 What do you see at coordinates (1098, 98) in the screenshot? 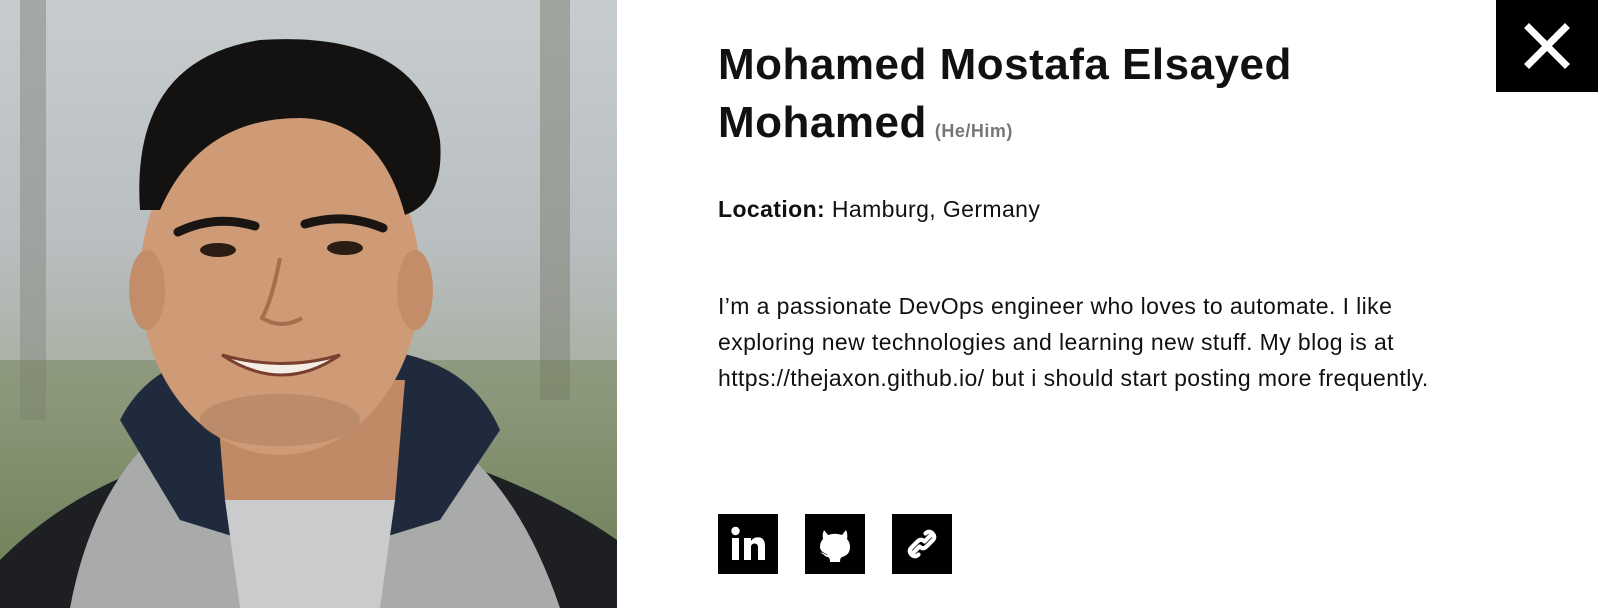
I see `profile-name: Mohamed Mostafa Elsayed Mohamed (He/Him)` at bounding box center [1098, 98].